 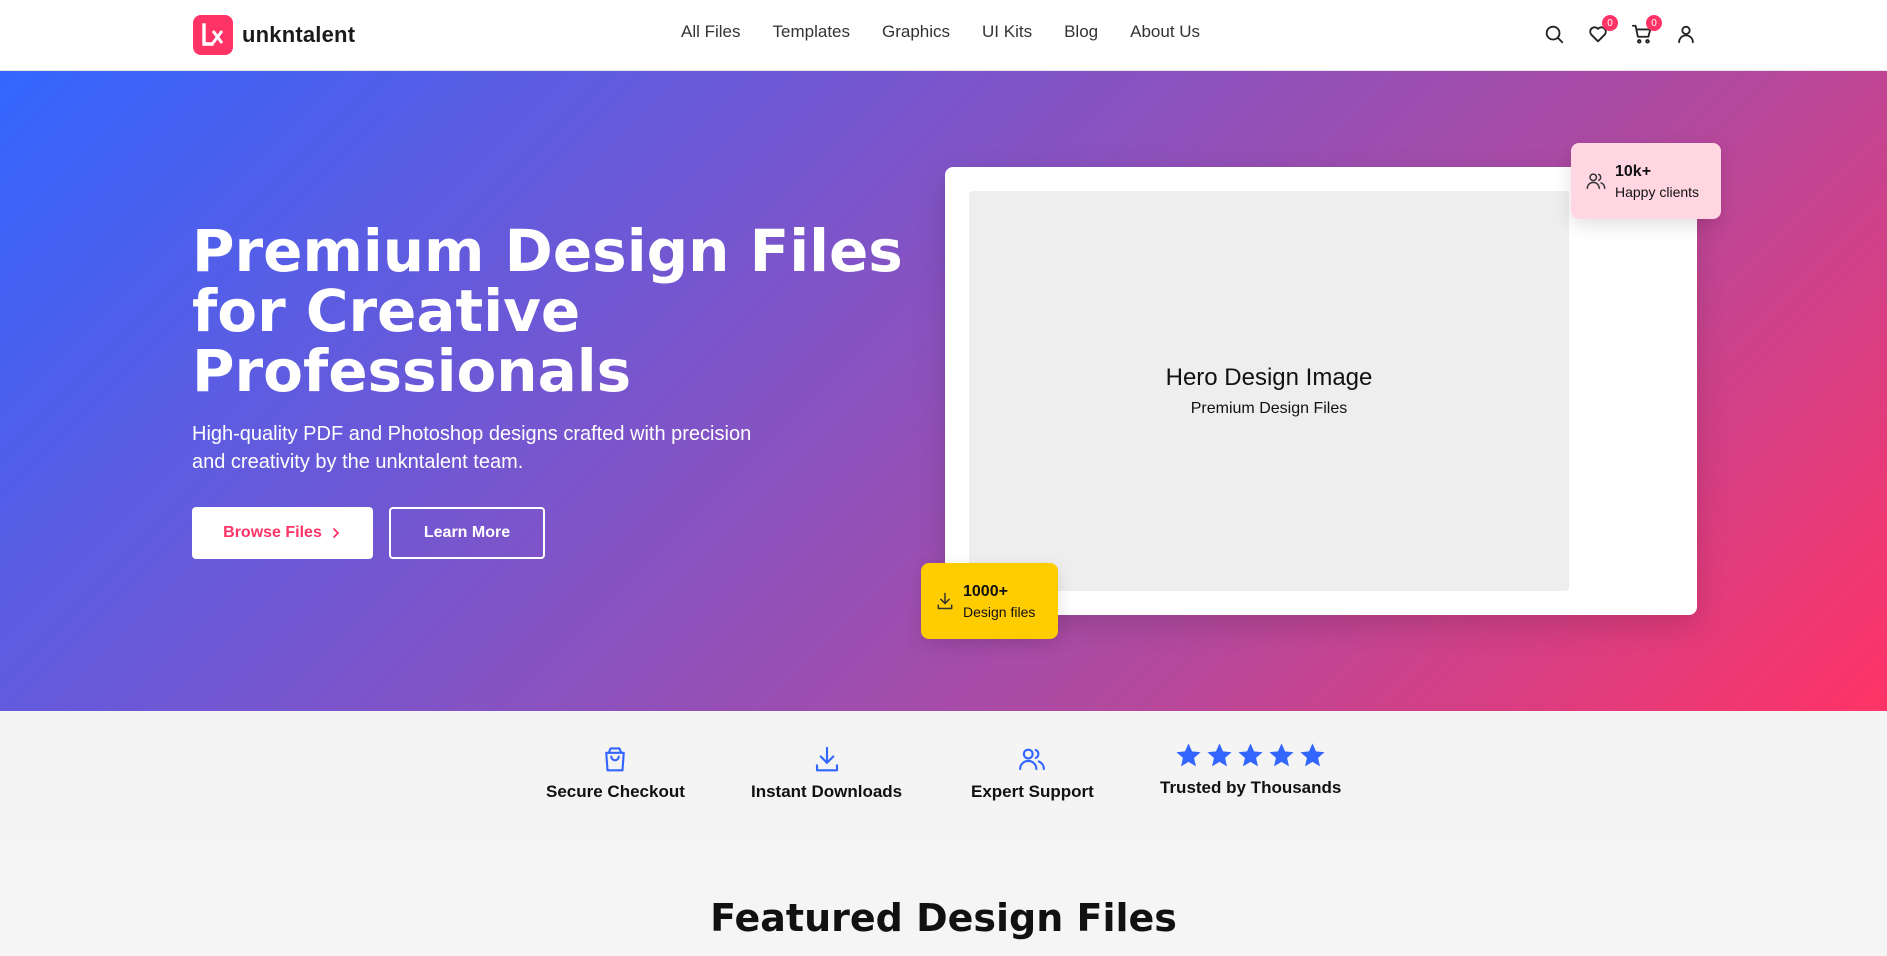 I want to click on logo: unkntalent, so click(x=274, y=35).